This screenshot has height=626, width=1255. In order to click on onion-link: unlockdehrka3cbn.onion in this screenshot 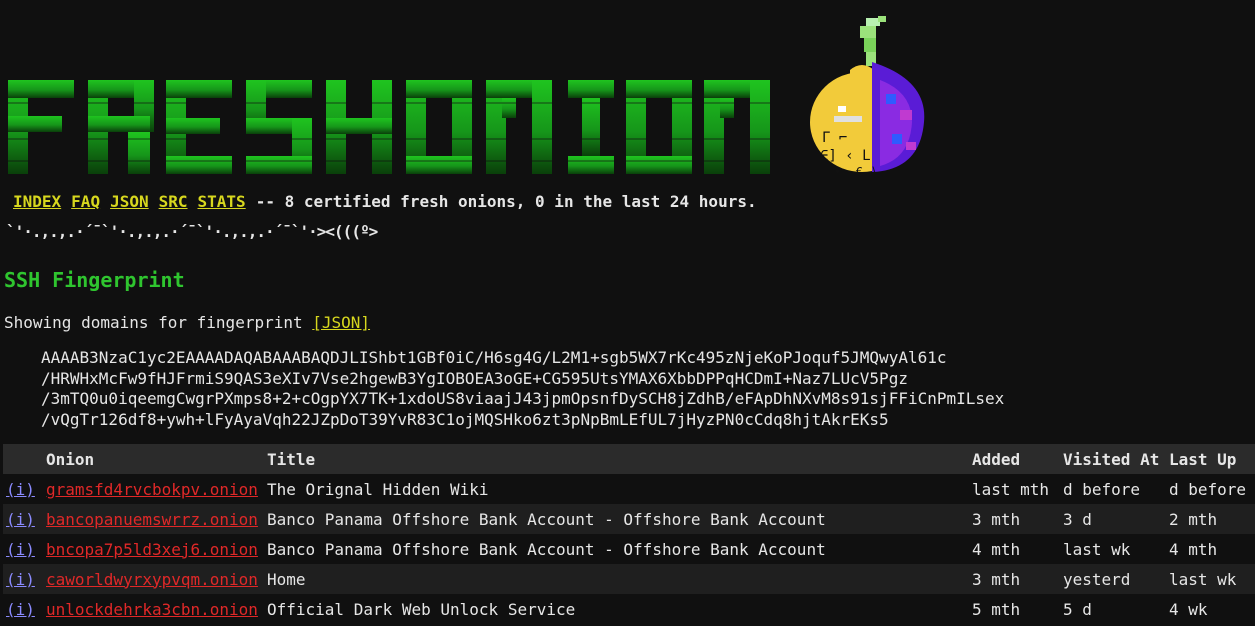, I will do `click(152, 609)`.